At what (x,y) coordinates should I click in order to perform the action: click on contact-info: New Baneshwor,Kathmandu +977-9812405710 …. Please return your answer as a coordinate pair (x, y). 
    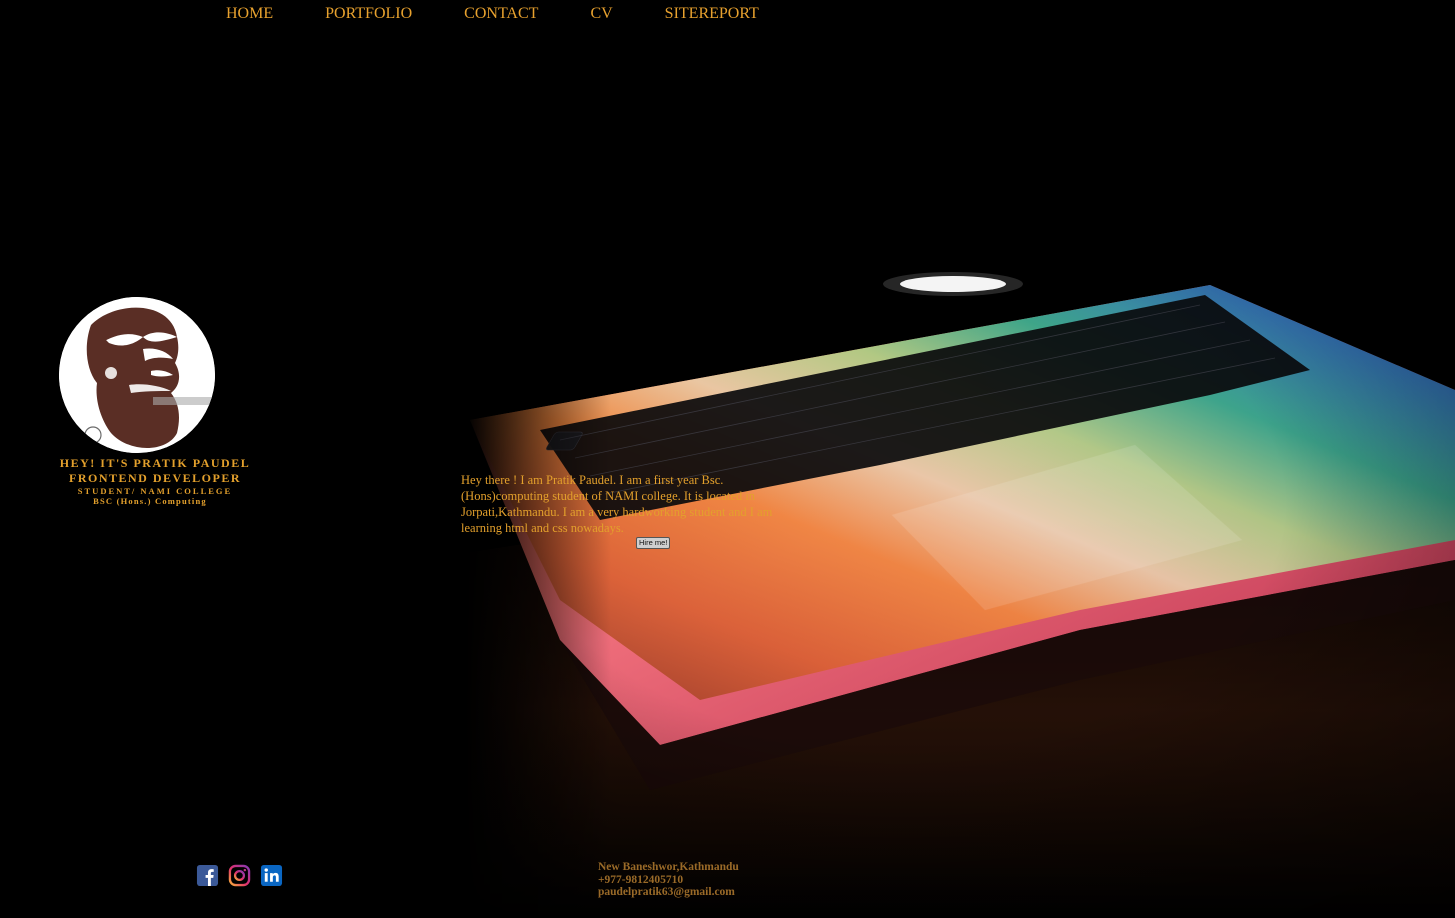
    Looking at the image, I should click on (668, 880).